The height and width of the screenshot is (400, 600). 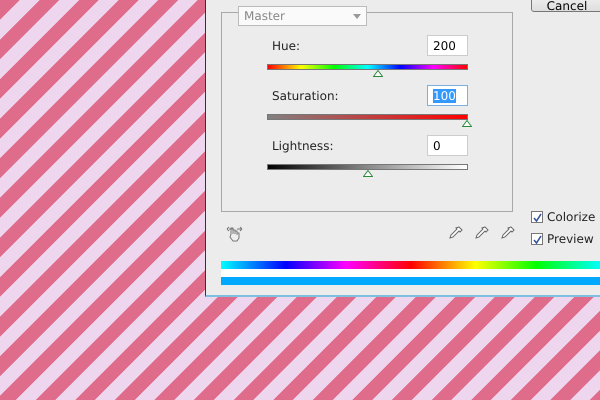 What do you see at coordinates (456, 233) in the screenshot?
I see `eyedropper-icon` at bounding box center [456, 233].